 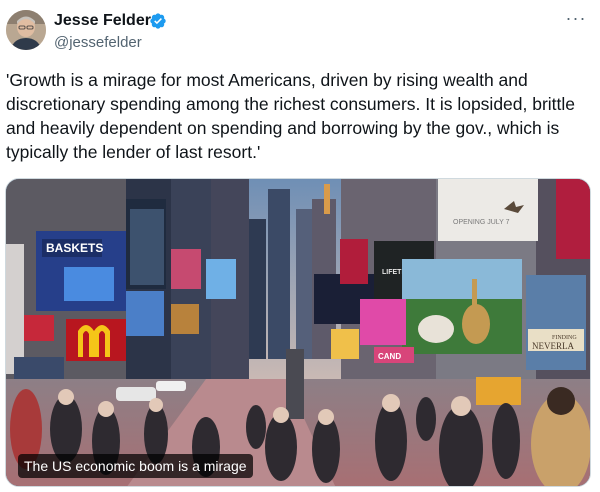 What do you see at coordinates (158, 21) in the screenshot?
I see `verified-badge-icon` at bounding box center [158, 21].